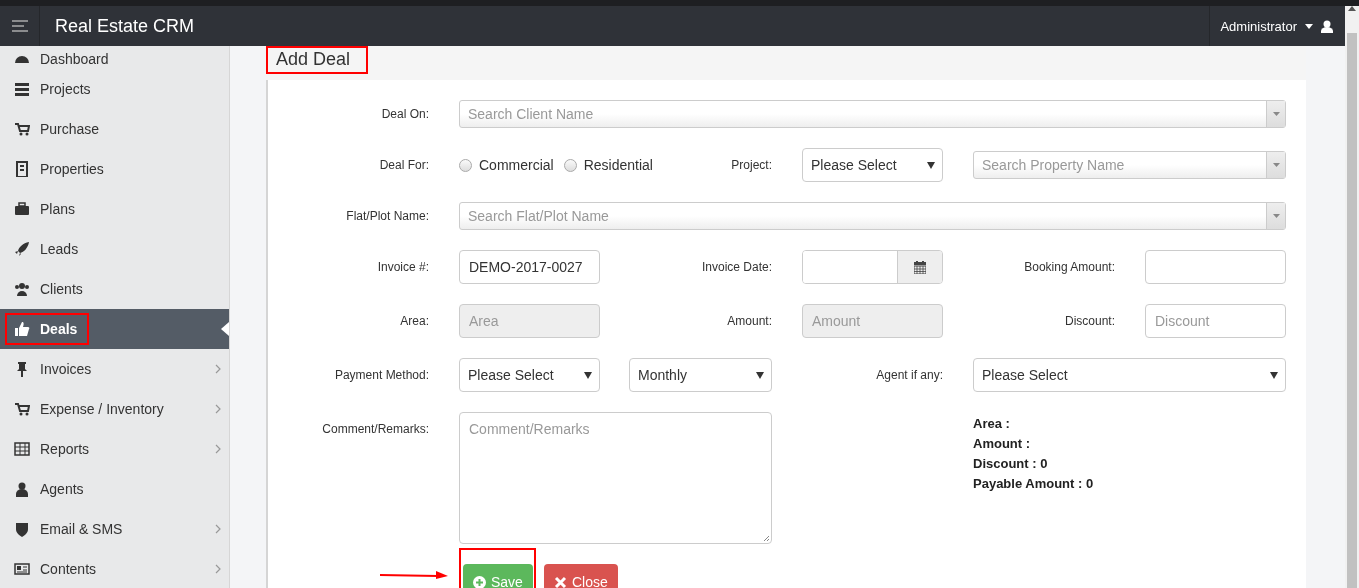  Describe the element at coordinates (114, 329) in the screenshot. I see `sidebar-item: Deals` at that location.